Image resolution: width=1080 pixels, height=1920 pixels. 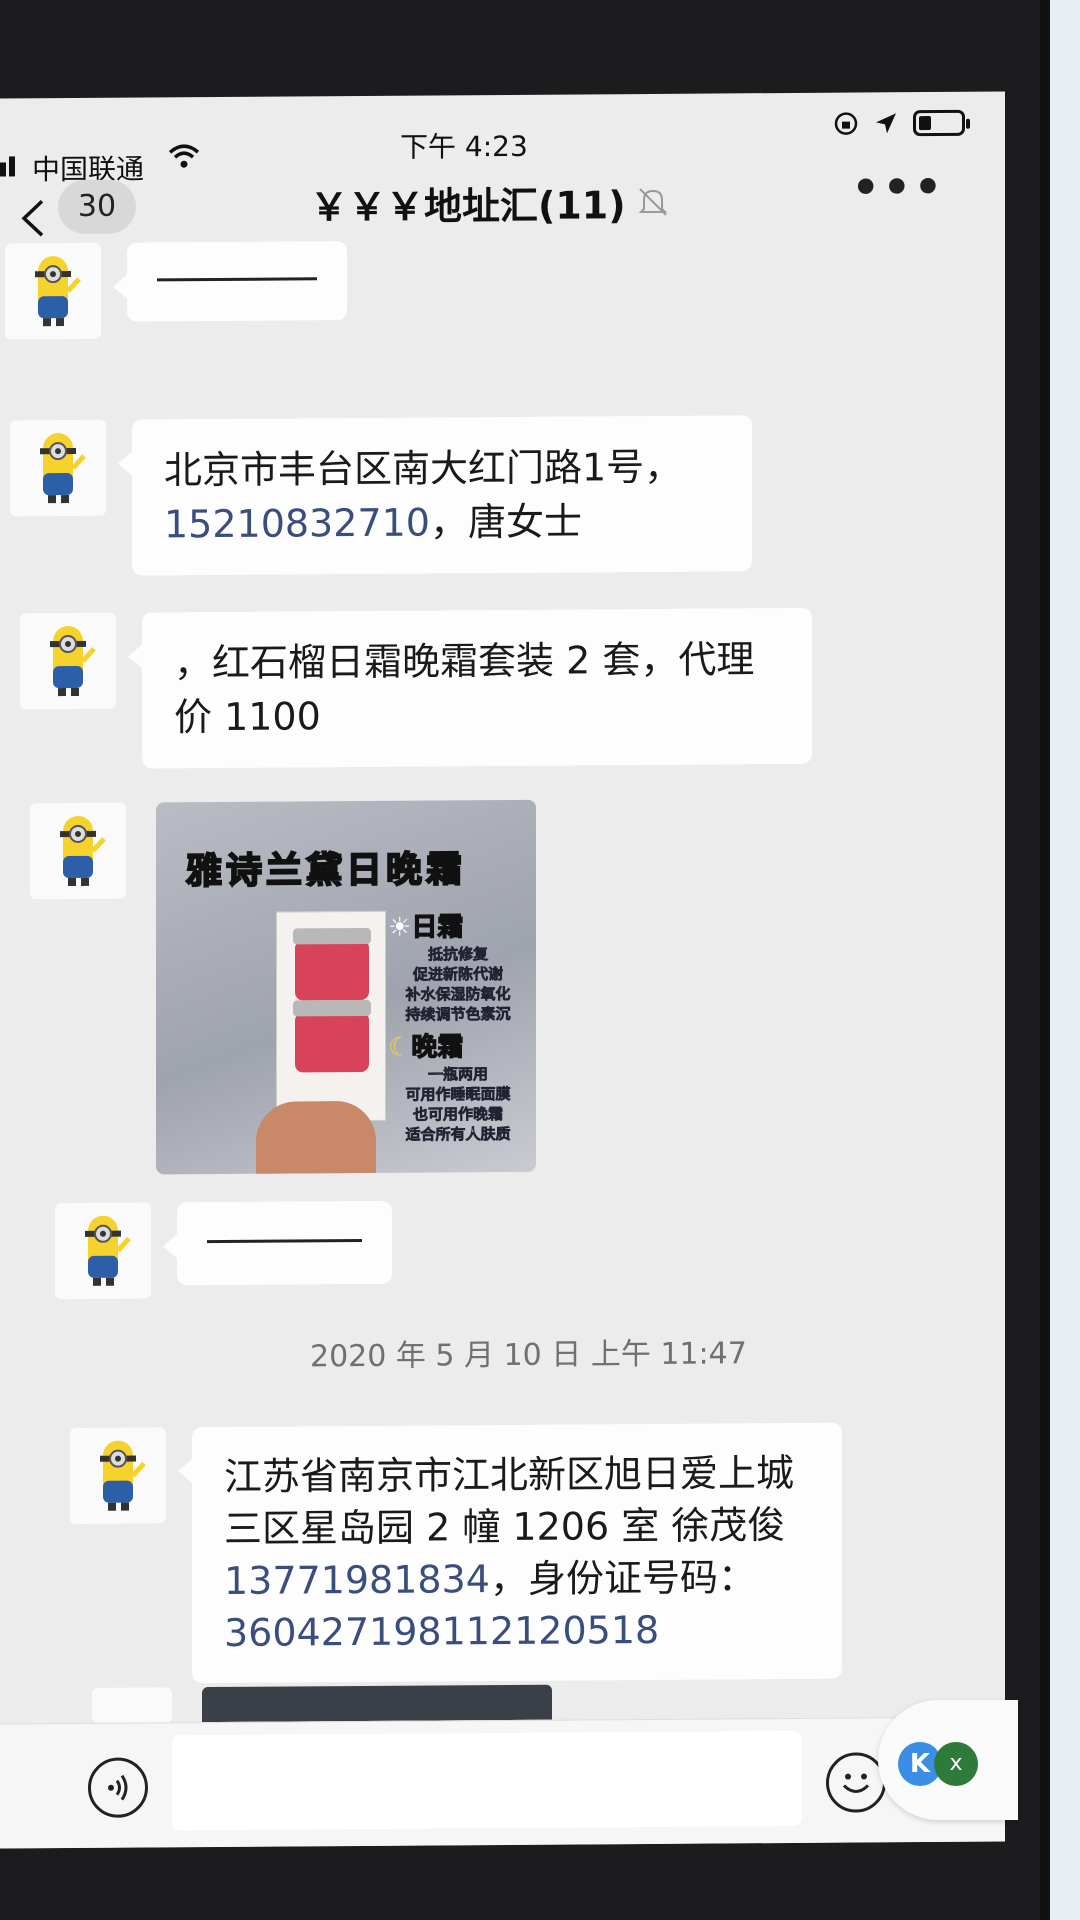 I want to click on message-text: 价 1100, so click(x=247, y=717).